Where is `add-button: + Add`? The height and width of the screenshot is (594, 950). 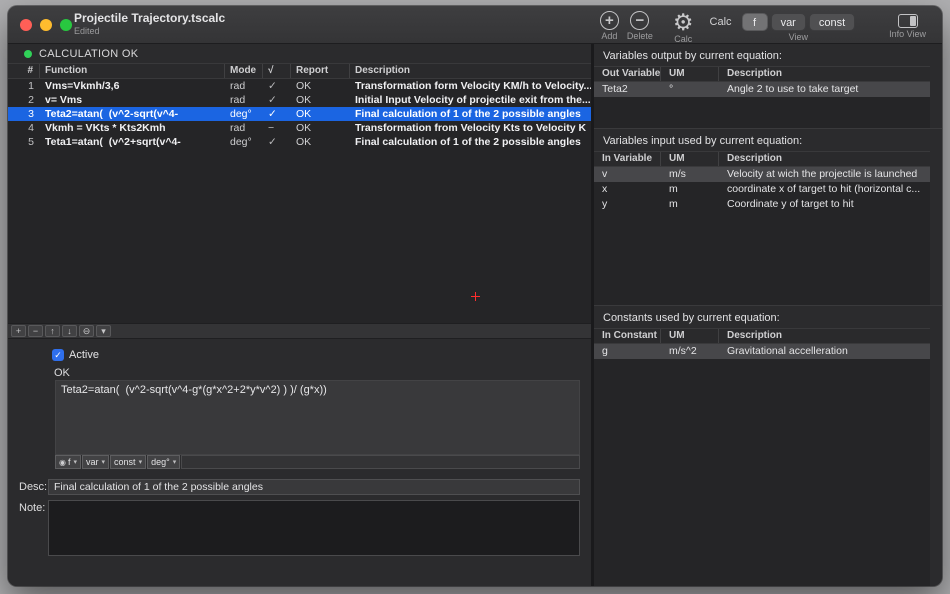 add-button: + Add is located at coordinates (609, 24).